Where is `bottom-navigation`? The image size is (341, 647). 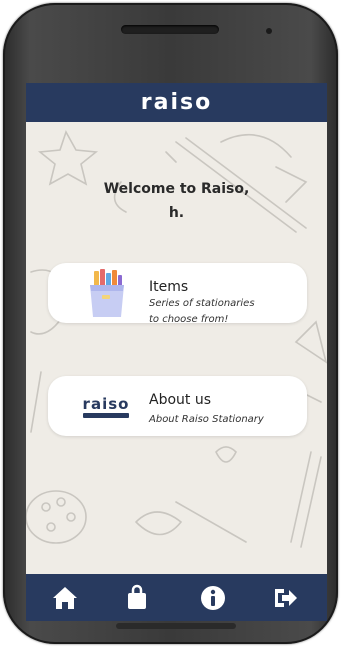
bottom-navigation is located at coordinates (176, 597).